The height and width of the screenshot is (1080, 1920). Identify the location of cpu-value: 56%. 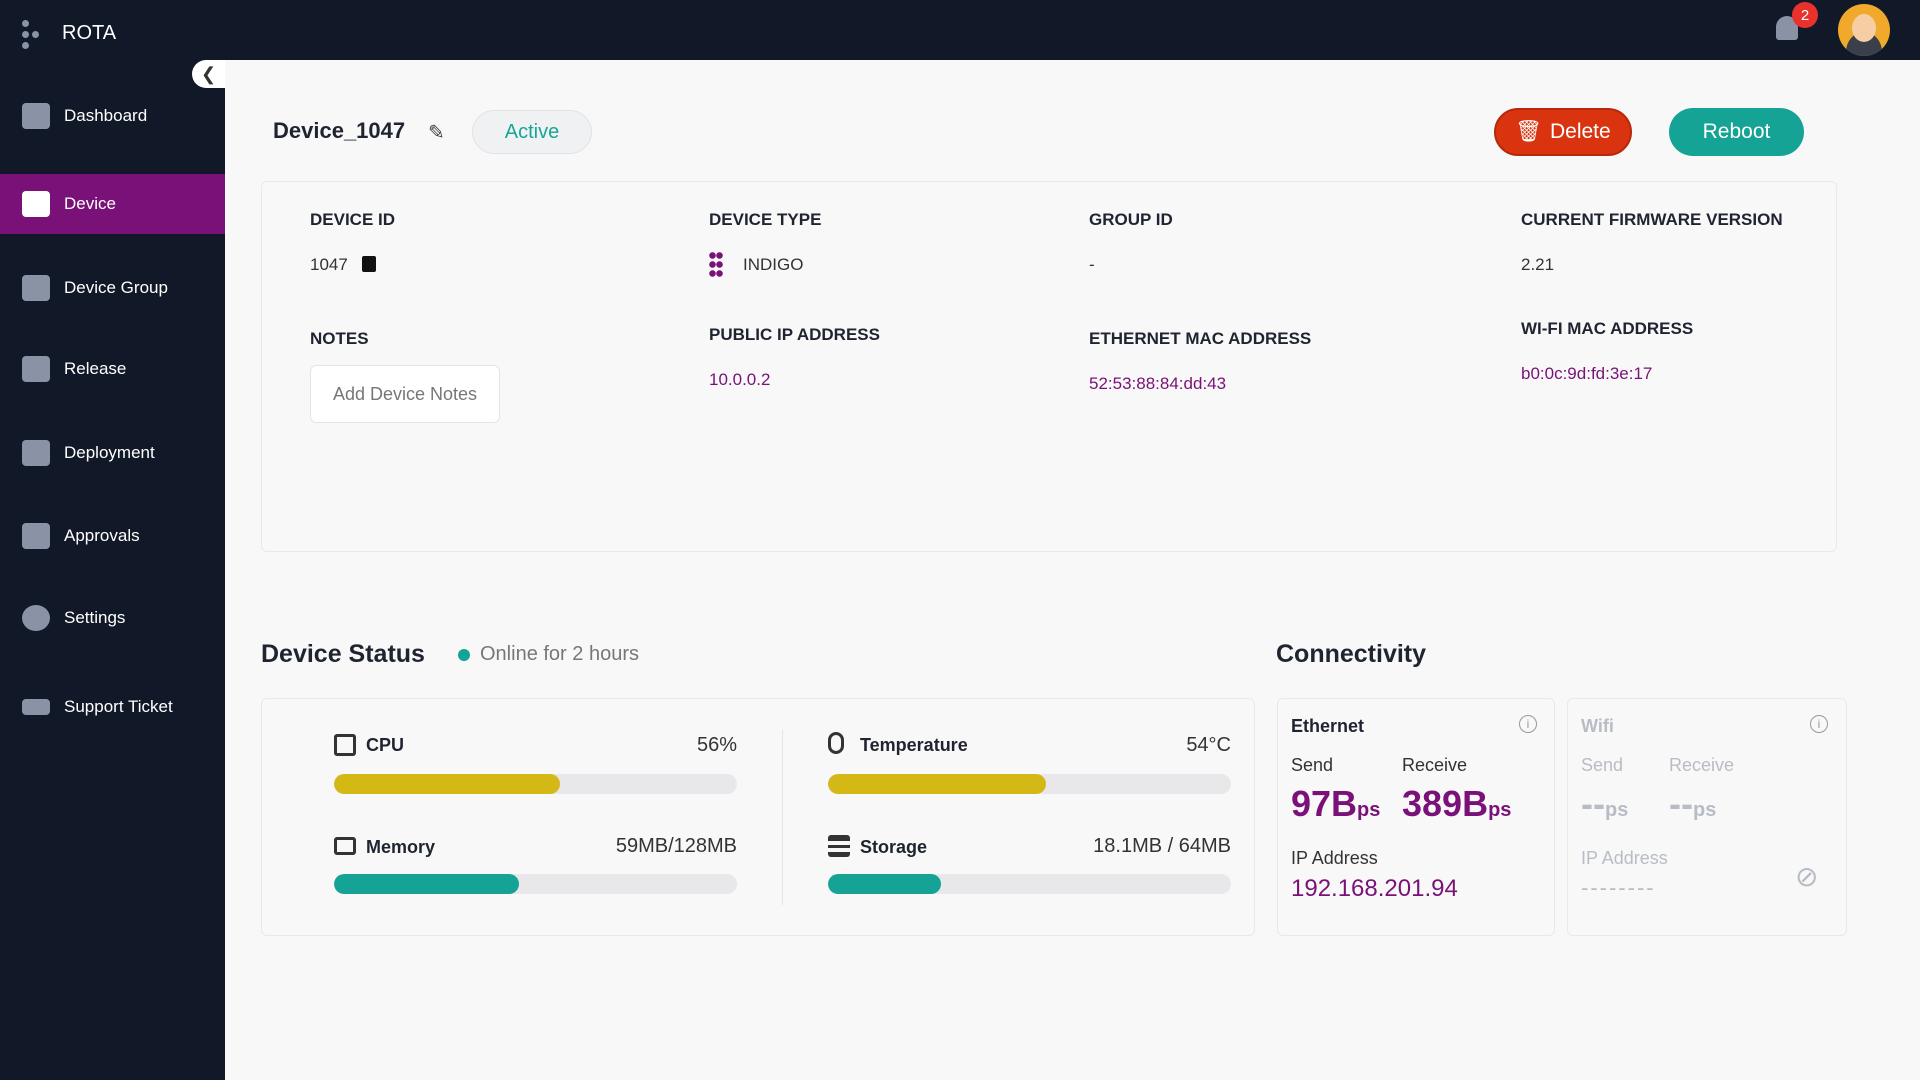
(716, 745).